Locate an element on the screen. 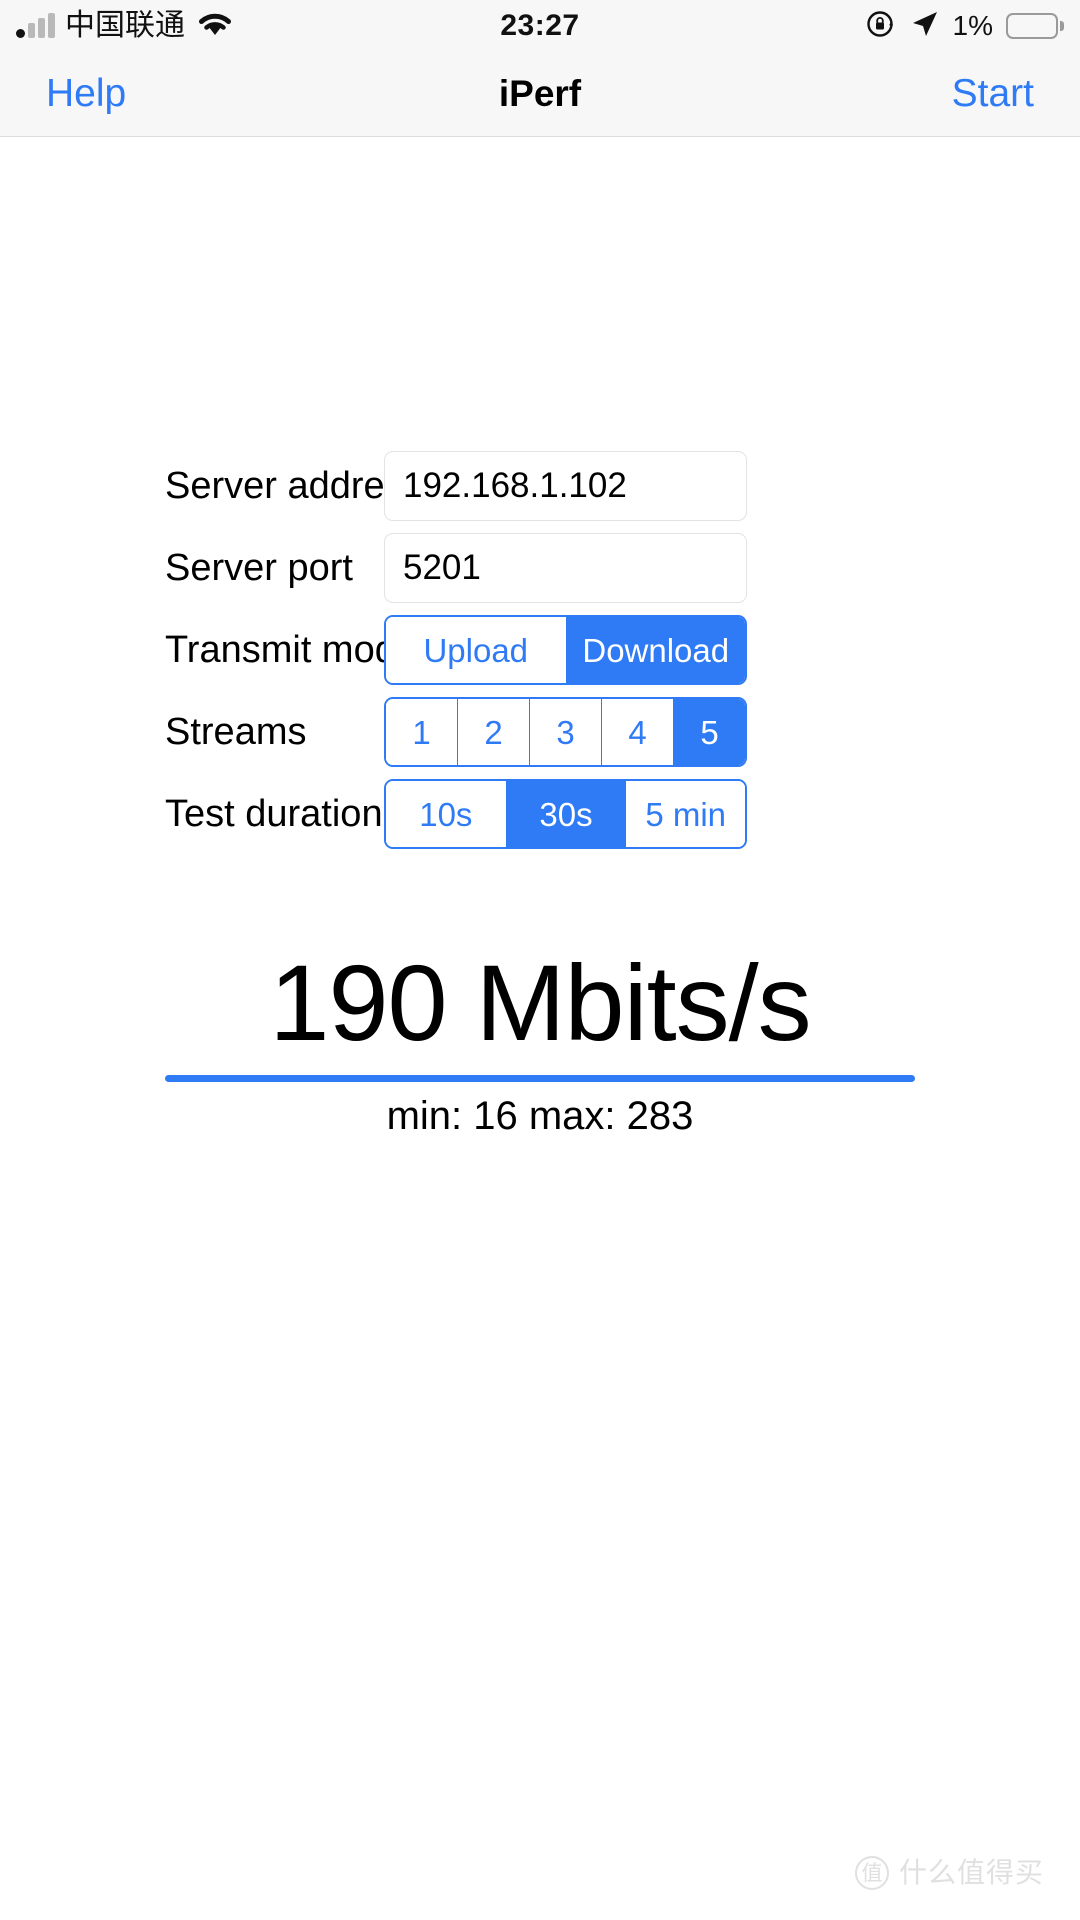 The height and width of the screenshot is (1920, 1080). carrier-label: 中国联通 is located at coordinates (125, 25).